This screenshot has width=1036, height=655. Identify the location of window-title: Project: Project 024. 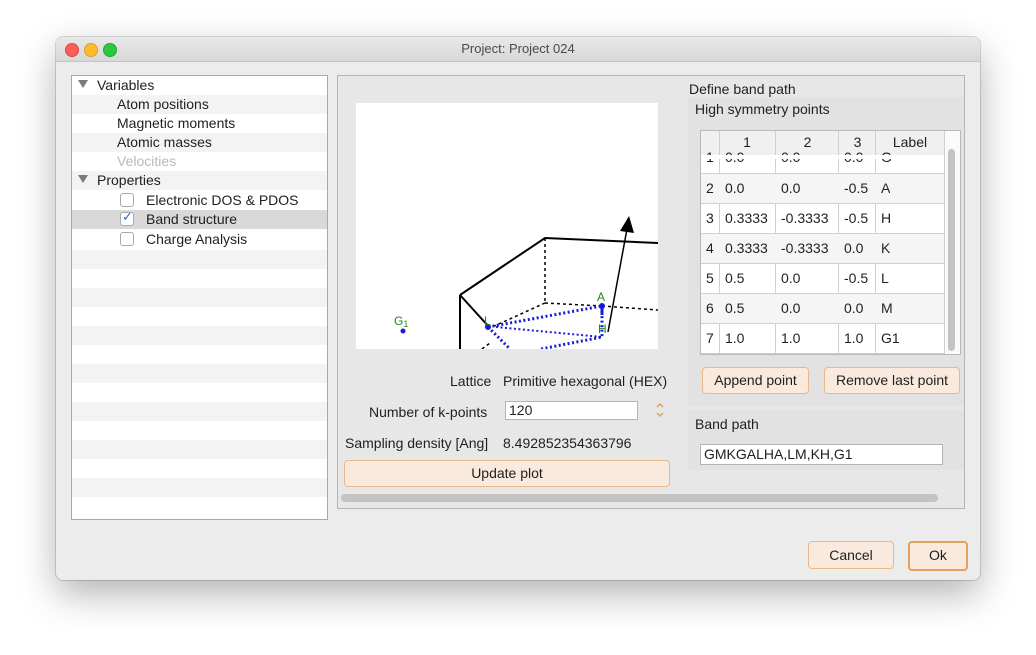
(518, 48).